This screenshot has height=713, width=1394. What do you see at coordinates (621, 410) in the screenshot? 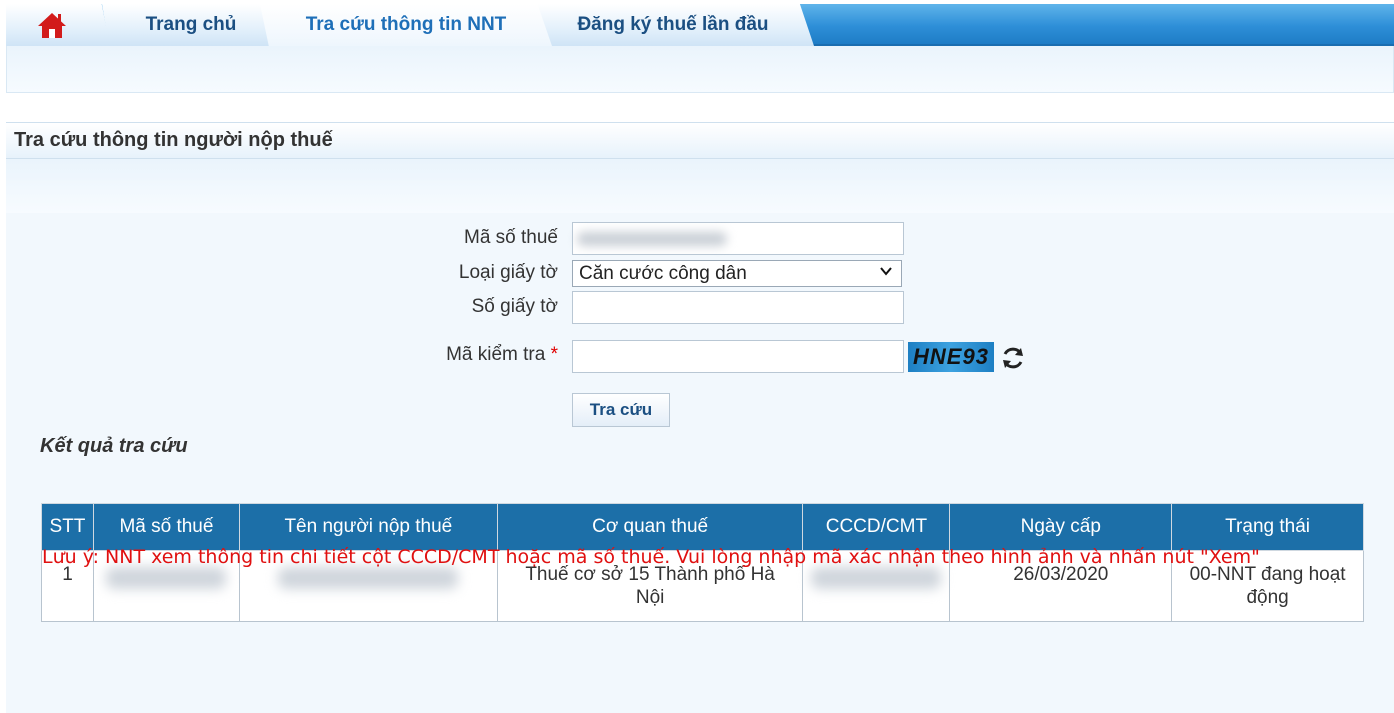
I see `search-button: Tra cứu` at bounding box center [621, 410].